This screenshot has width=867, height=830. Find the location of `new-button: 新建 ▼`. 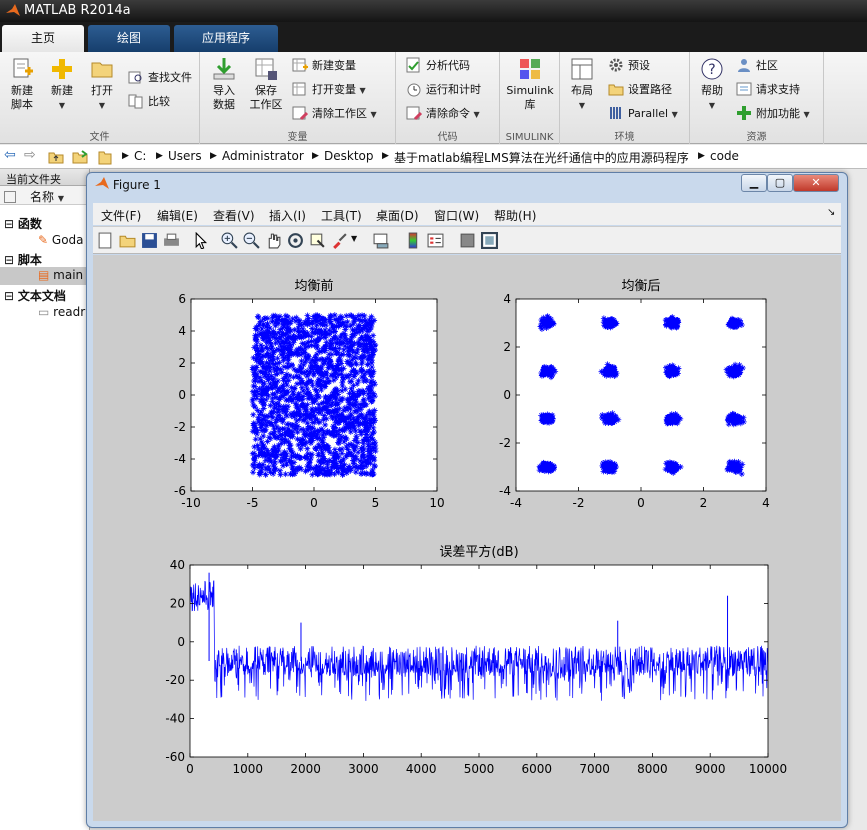

new-button: 新建 ▼ is located at coordinates (62, 84).